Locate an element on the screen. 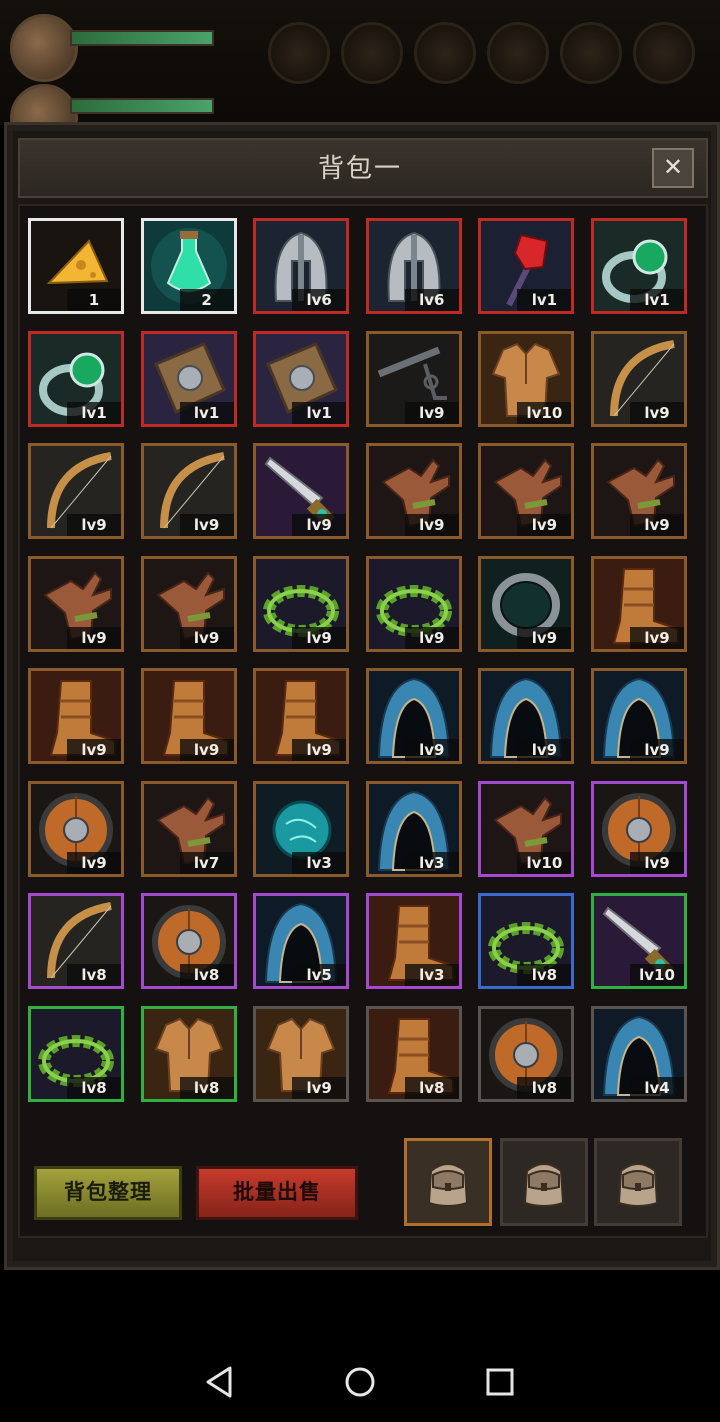 The image size is (720, 1422). player-avatar-icon is located at coordinates (44, 48).